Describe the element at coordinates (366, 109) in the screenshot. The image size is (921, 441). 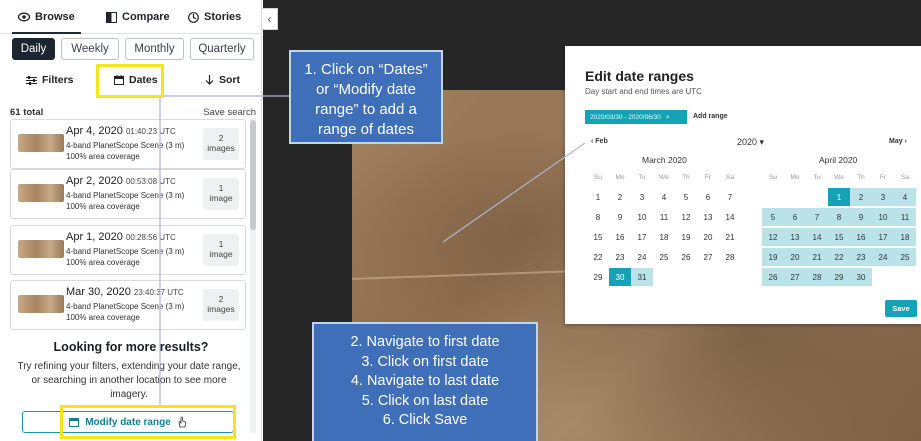
I see `callout-line: range” to add a` at that location.